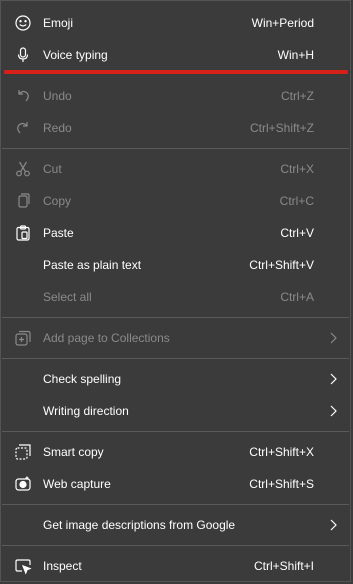 This screenshot has height=584, width=353. Describe the element at coordinates (175, 379) in the screenshot. I see `menu-item-check-spelling: Check spelling` at that location.